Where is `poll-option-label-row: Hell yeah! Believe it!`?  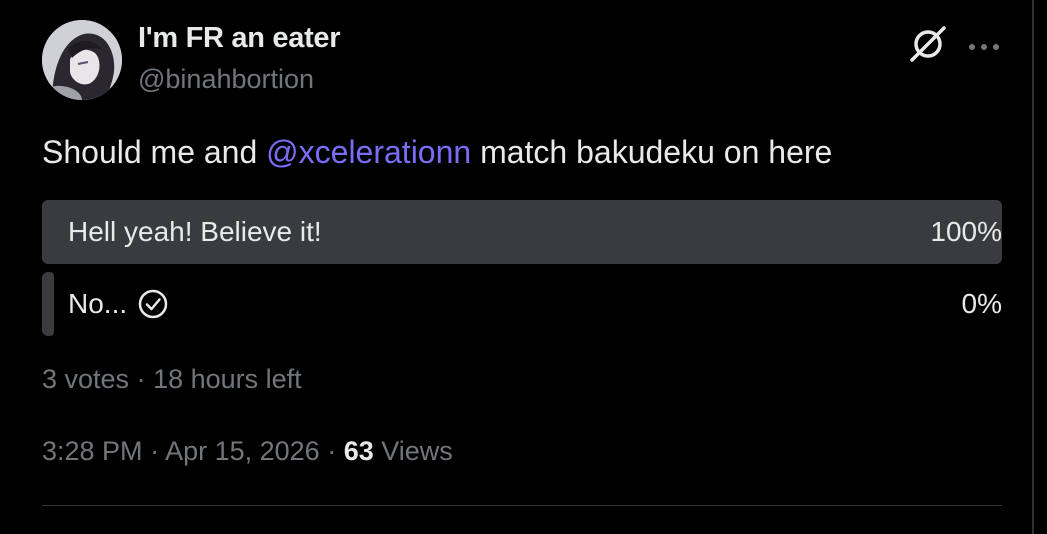
poll-option-label-row: Hell yeah! Believe it! is located at coordinates (195, 232).